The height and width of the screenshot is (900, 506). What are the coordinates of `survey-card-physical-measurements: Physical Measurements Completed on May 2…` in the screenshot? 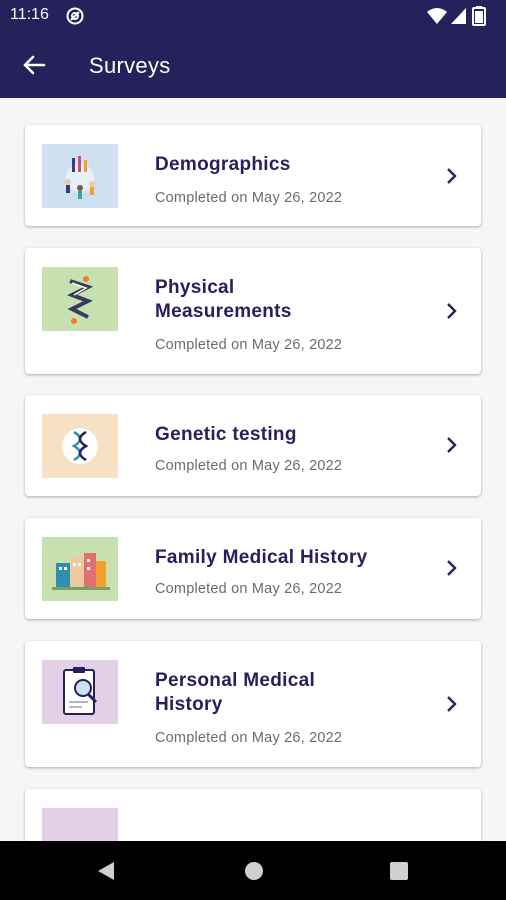 It's located at (253, 311).